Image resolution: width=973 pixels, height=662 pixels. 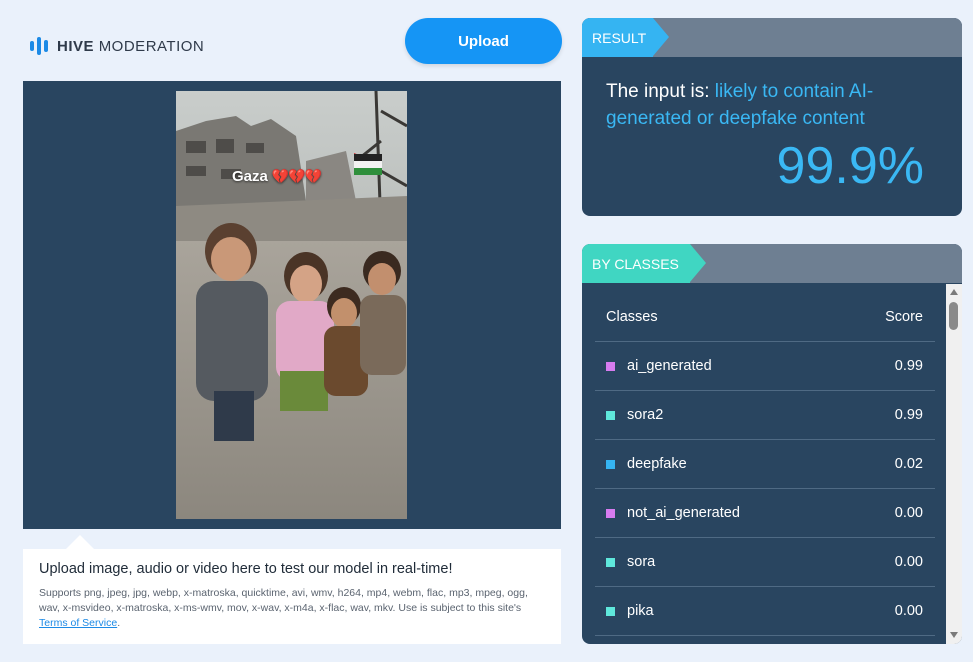 What do you see at coordinates (683, 513) in the screenshot?
I see `class-name: not_ai_generated` at bounding box center [683, 513].